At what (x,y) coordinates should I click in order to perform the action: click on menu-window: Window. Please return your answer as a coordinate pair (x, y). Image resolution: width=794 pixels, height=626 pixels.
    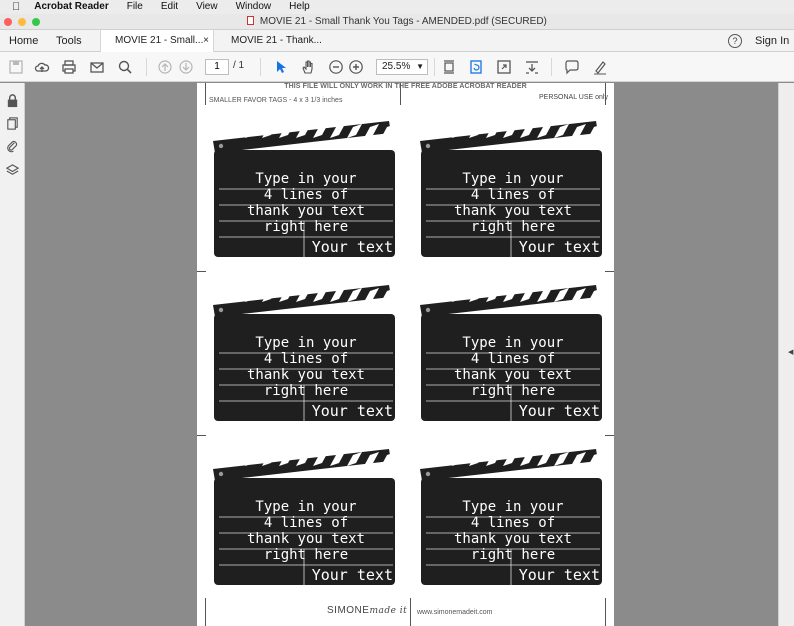
    Looking at the image, I should click on (254, 7).